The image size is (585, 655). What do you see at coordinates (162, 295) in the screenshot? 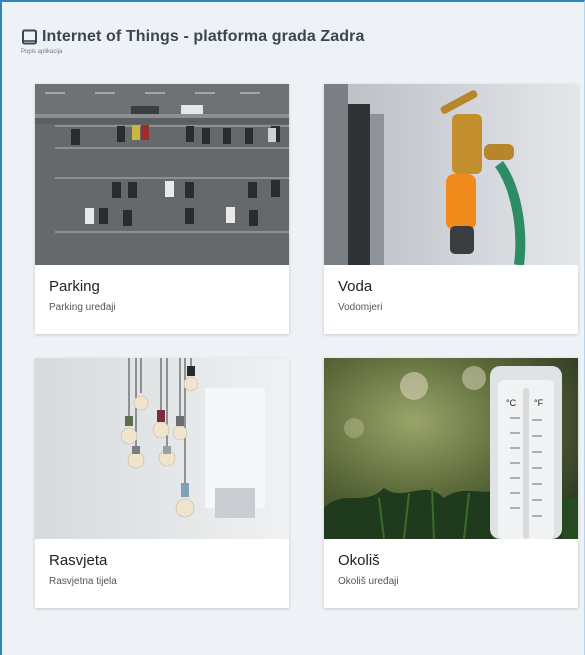
I see `card-body: Parking Parking uređaji` at bounding box center [162, 295].